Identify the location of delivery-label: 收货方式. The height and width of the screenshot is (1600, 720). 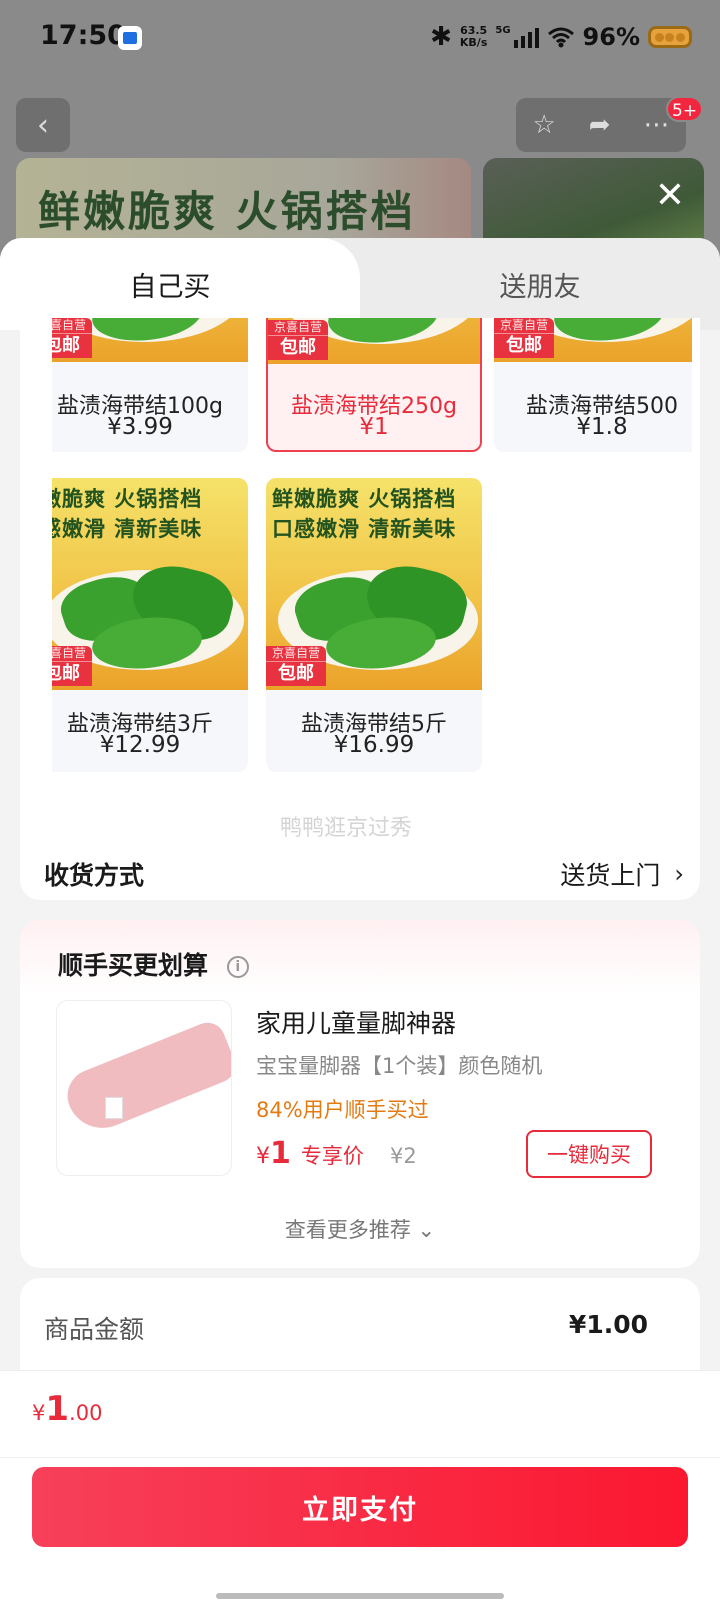
(94, 875).